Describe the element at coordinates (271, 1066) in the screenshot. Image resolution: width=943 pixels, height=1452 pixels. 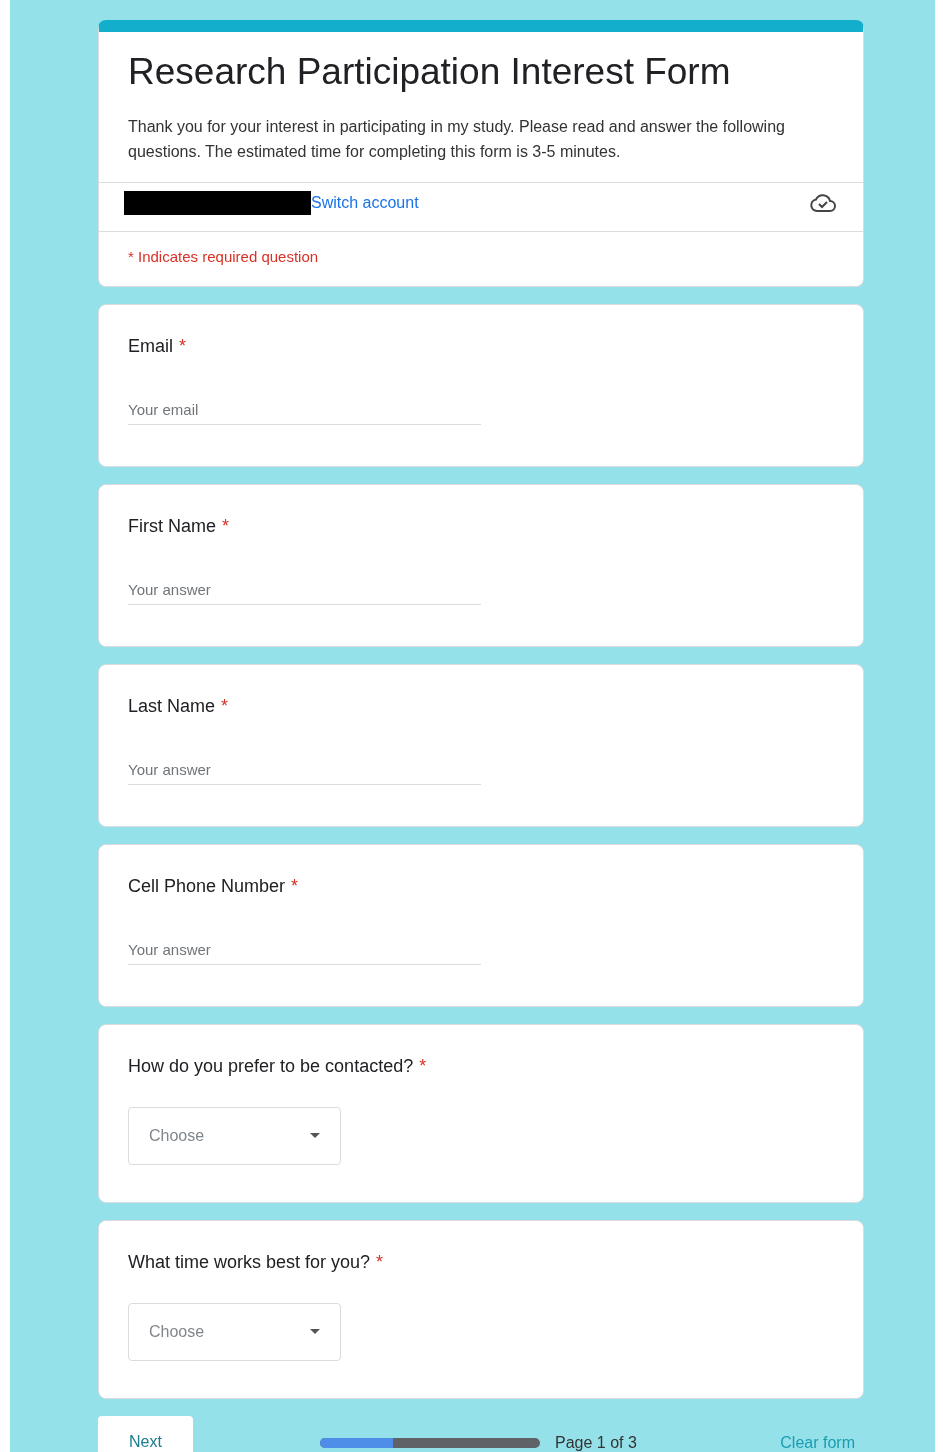
I see `question-label: How do you prefer to be contacted?` at that location.